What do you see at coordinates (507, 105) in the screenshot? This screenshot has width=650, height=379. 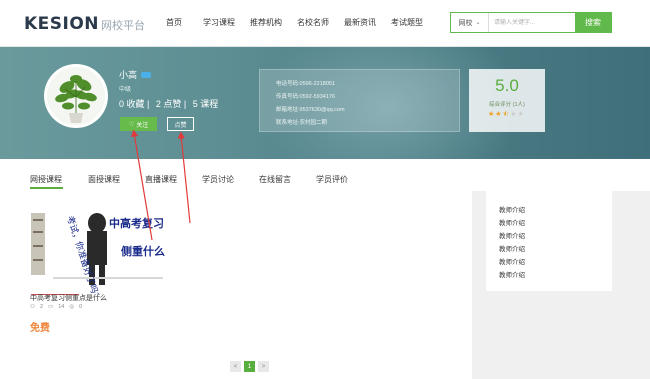 I see `score-label: 综合评分 (1人)` at bounding box center [507, 105].